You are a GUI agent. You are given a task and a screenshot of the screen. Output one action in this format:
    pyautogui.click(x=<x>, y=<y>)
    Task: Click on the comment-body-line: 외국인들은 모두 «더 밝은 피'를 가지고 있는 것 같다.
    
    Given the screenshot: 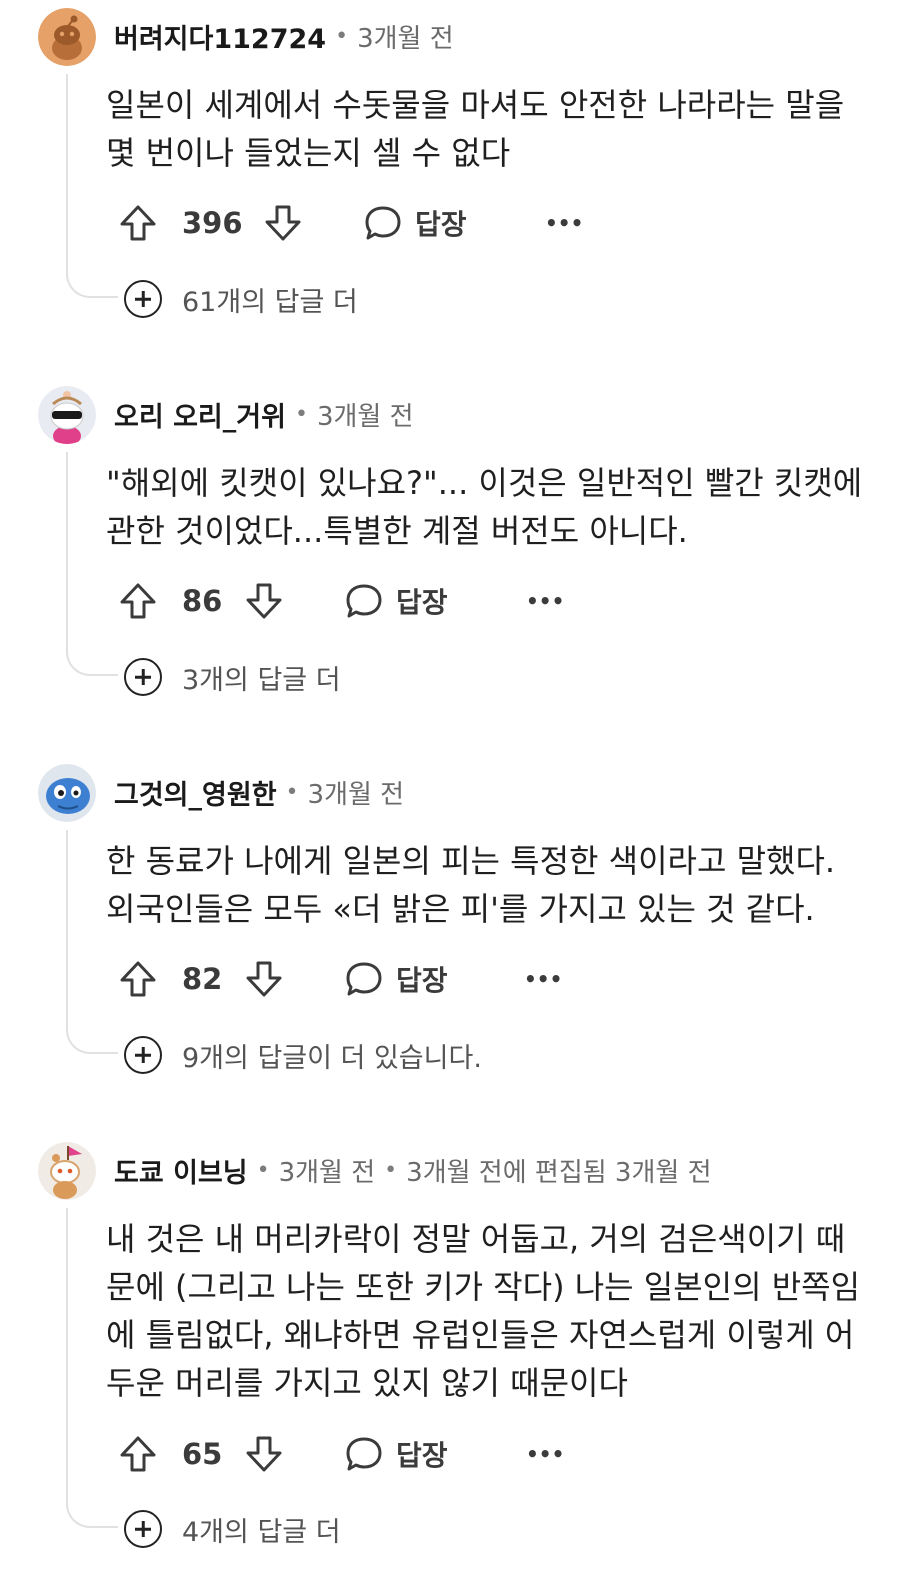 What is the action you would take?
    pyautogui.click(x=460, y=909)
    